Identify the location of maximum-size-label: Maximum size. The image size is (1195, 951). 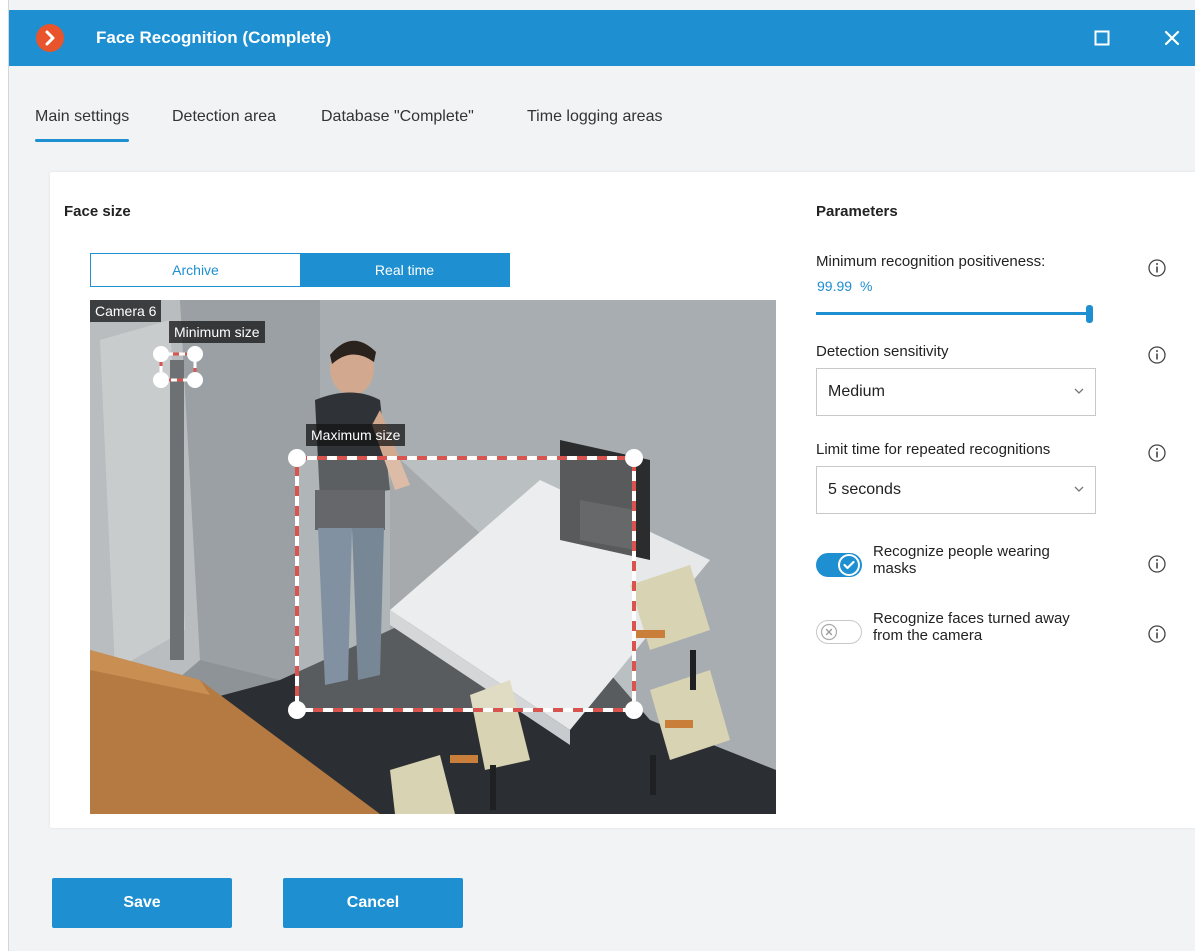
(356, 435).